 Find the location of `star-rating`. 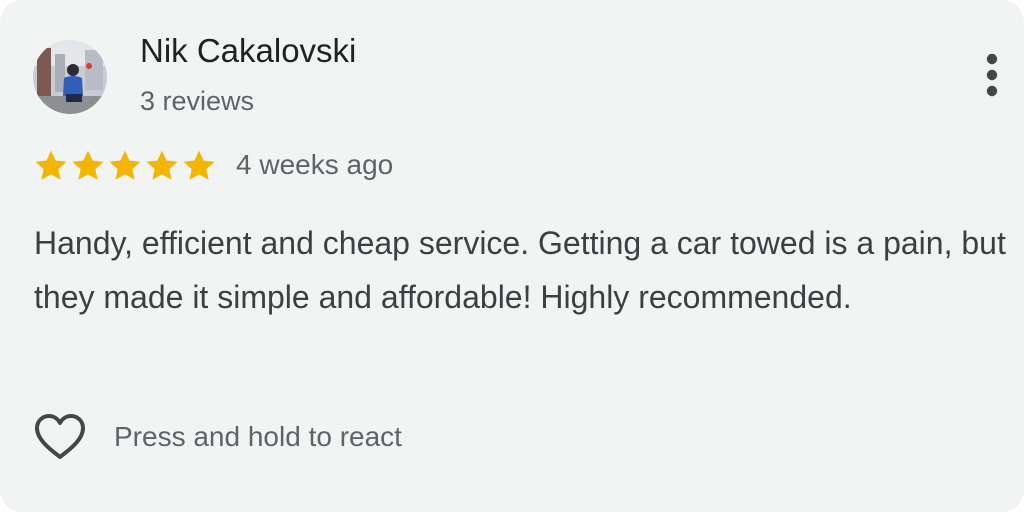

star-rating is located at coordinates (125, 166).